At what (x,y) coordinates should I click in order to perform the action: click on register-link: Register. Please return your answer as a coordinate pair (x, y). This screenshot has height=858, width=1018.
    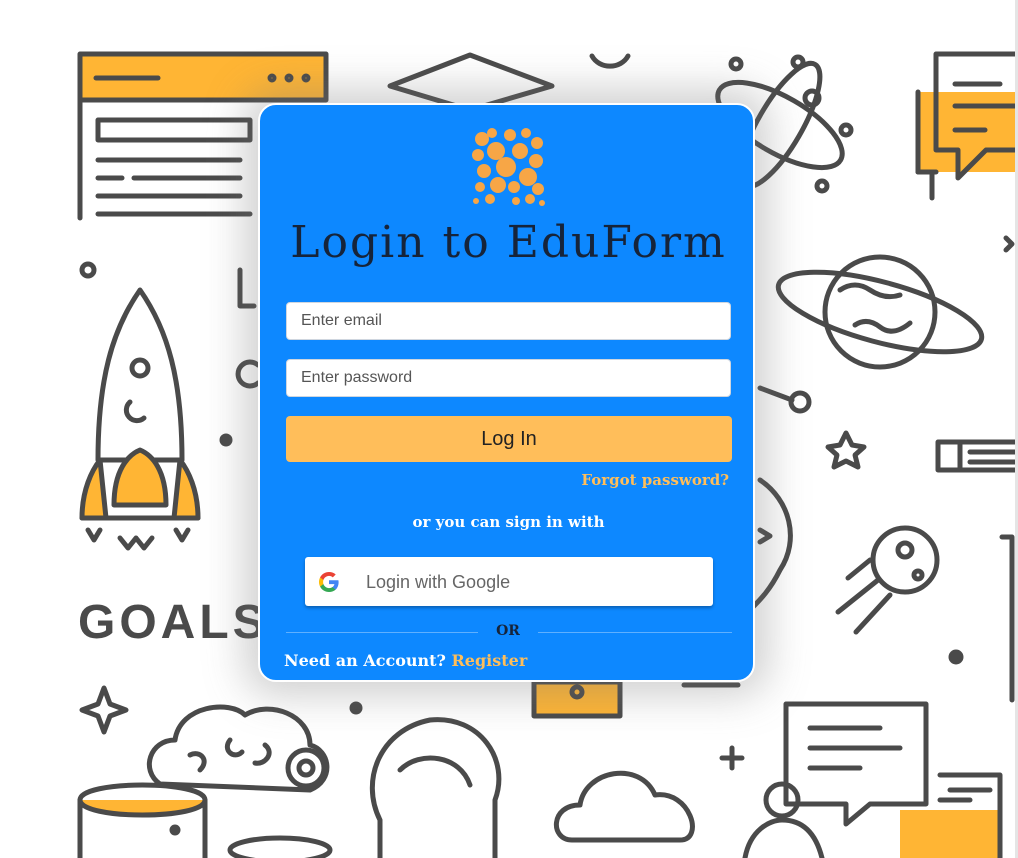
    Looking at the image, I should click on (490, 660).